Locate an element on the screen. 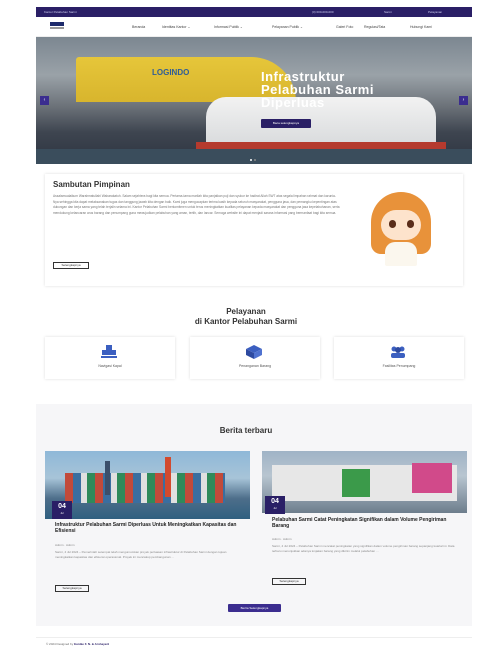 This screenshot has width=492, height=652. carousel-indicators is located at coordinates (254, 159).